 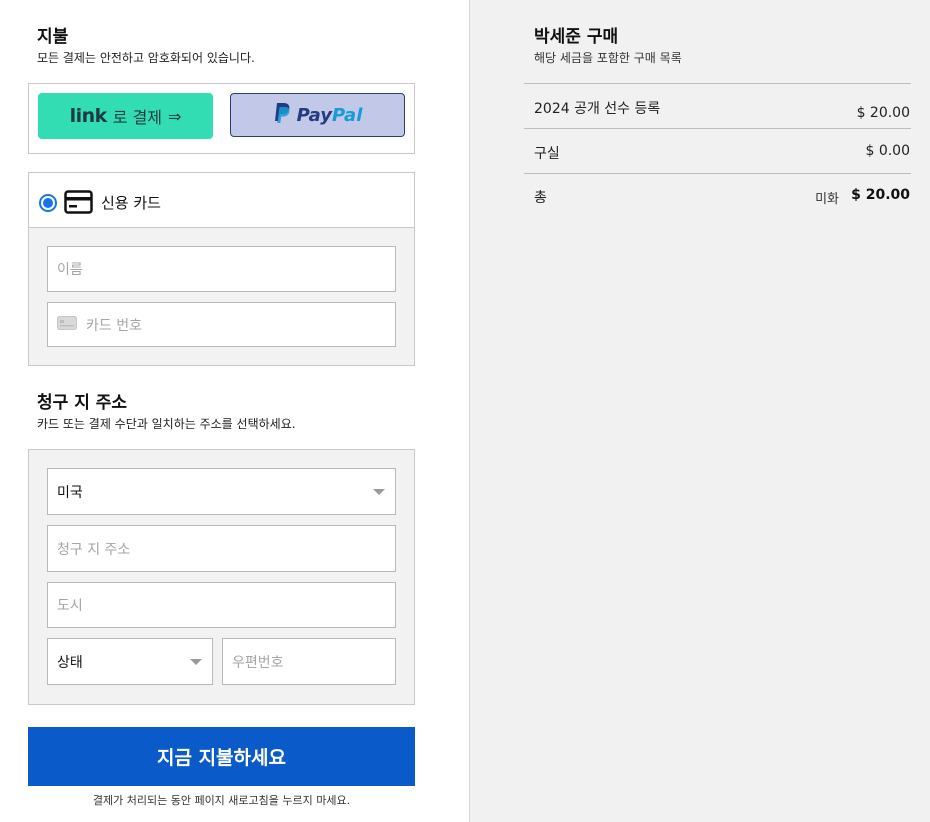 What do you see at coordinates (137, 117) in the screenshot?
I see `link-pay-label: 로 결제` at bounding box center [137, 117].